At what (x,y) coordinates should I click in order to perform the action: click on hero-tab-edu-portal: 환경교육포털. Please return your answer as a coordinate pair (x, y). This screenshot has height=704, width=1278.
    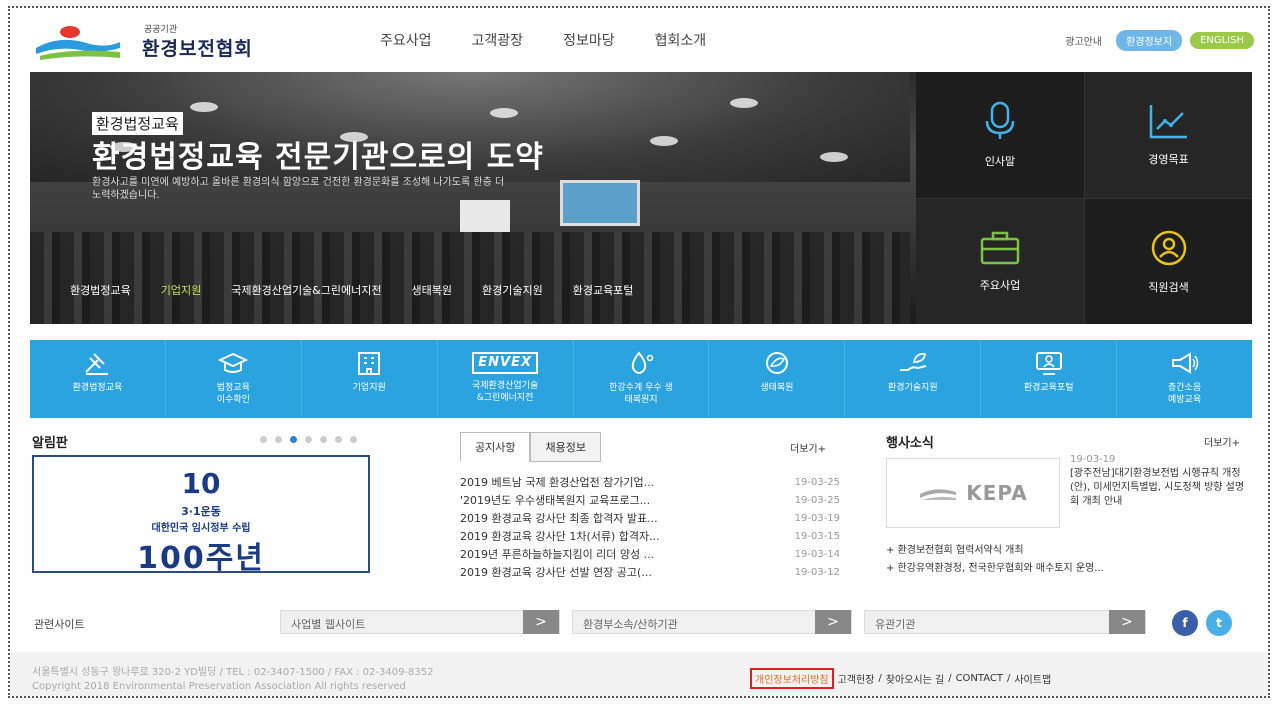
    Looking at the image, I should click on (603, 290).